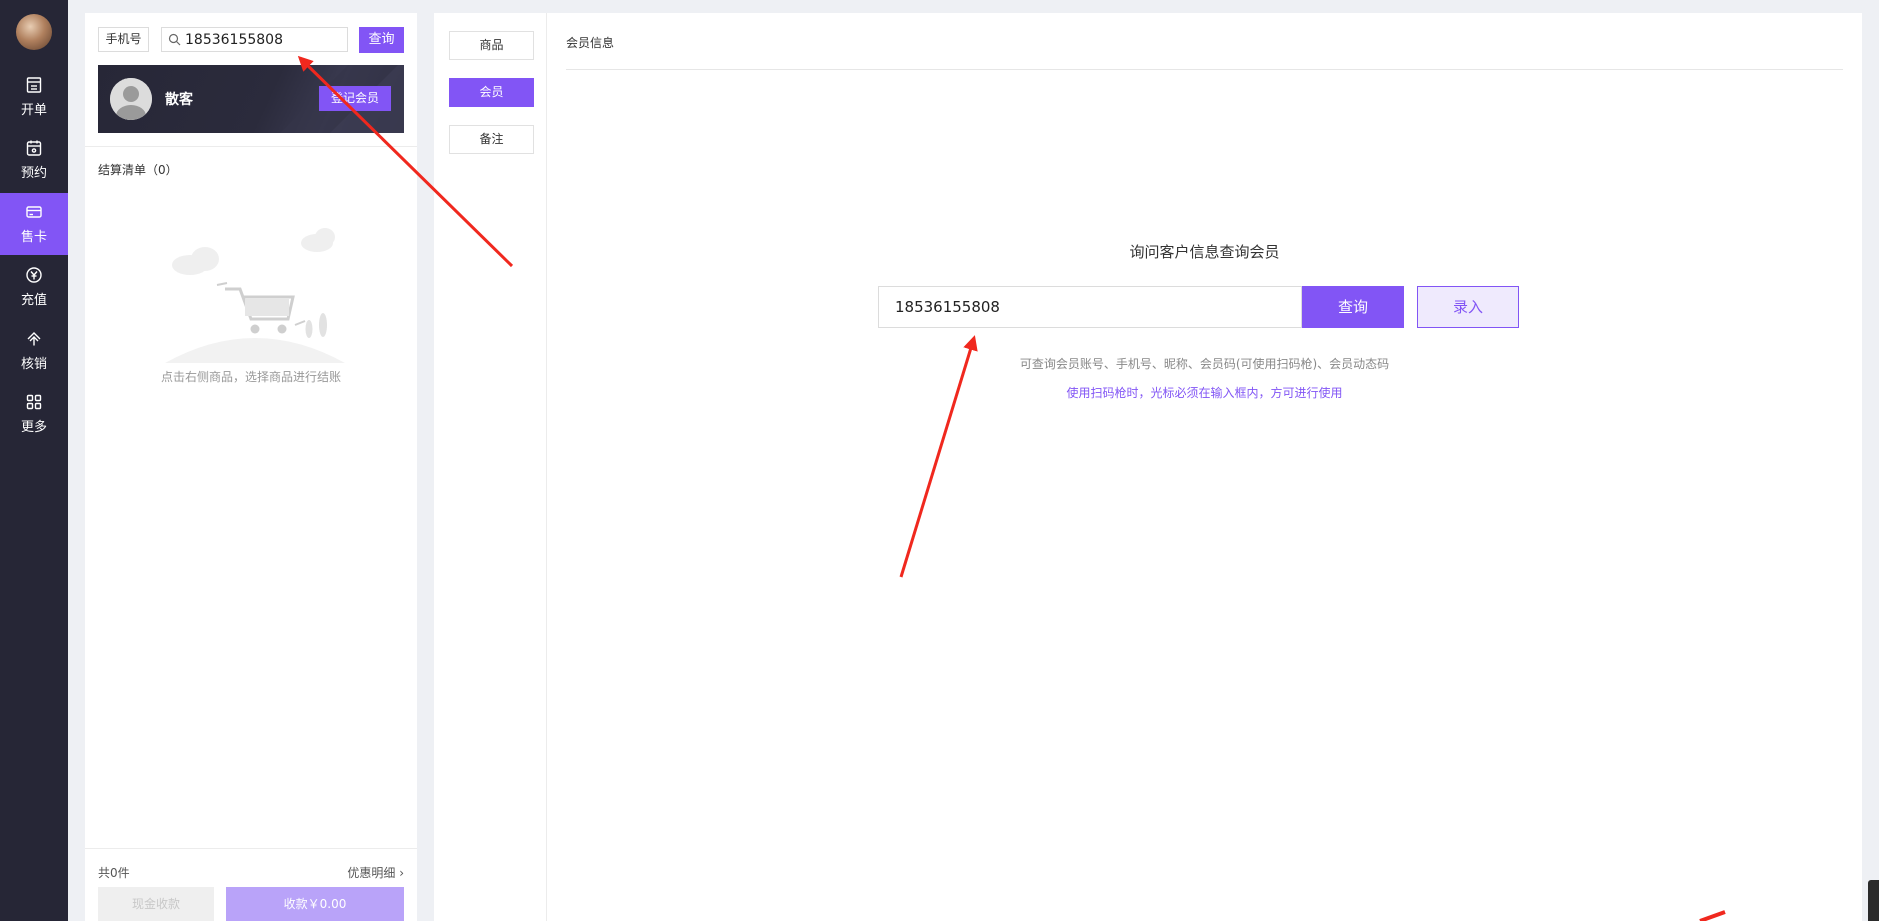 This screenshot has width=1879, height=921. I want to click on nav-item-label: 充值, so click(33, 300).